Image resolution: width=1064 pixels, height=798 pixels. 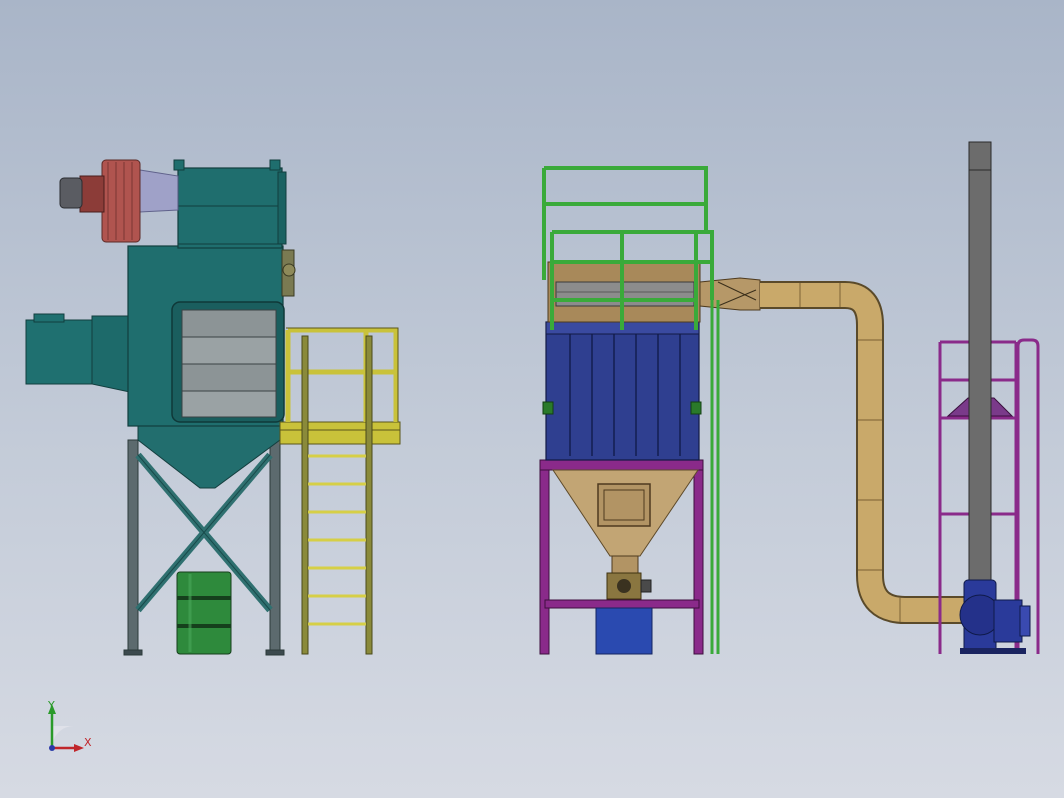 What do you see at coordinates (69, 725) in the screenshot?
I see `axis-triad: Y X` at bounding box center [69, 725].